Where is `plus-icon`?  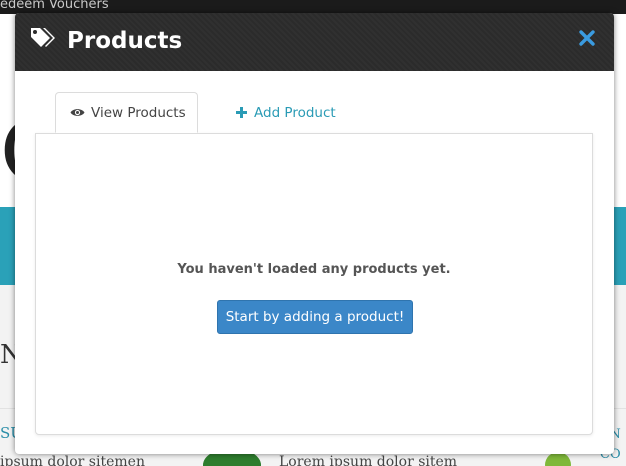
plus-icon is located at coordinates (241, 112).